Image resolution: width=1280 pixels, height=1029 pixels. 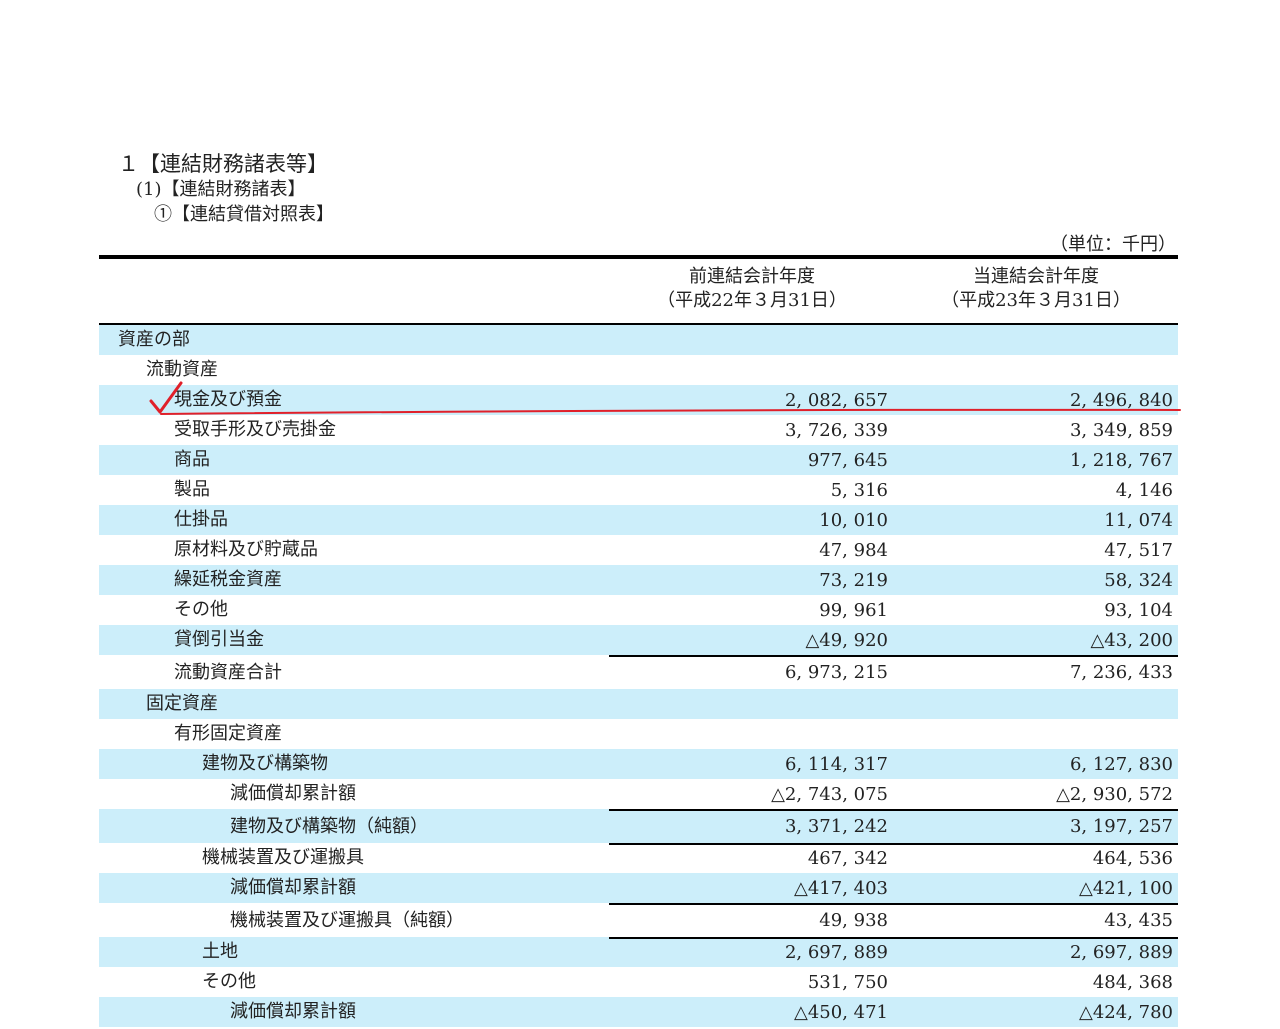 What do you see at coordinates (665, 398) in the screenshot?
I see `hand-annotation` at bounding box center [665, 398].